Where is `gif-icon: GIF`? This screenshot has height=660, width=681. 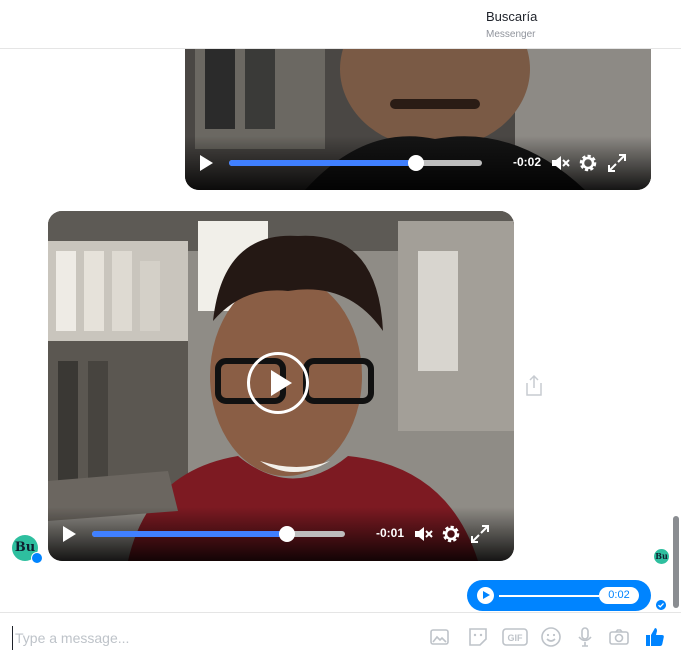
gif-icon: GIF is located at coordinates (515, 637).